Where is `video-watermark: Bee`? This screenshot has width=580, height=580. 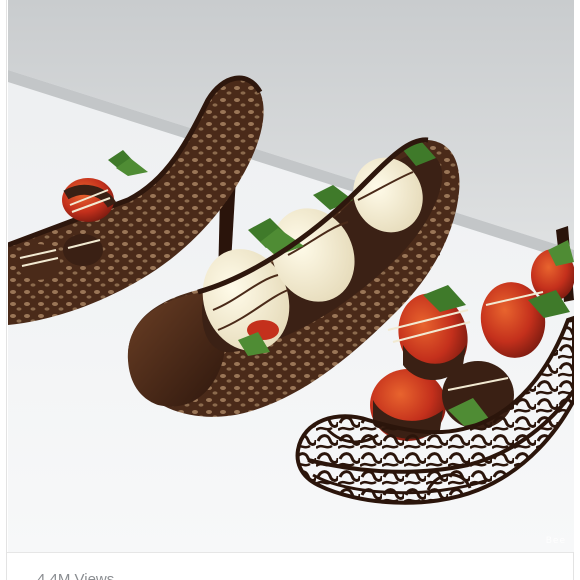 video-watermark: Bee is located at coordinates (555, 541).